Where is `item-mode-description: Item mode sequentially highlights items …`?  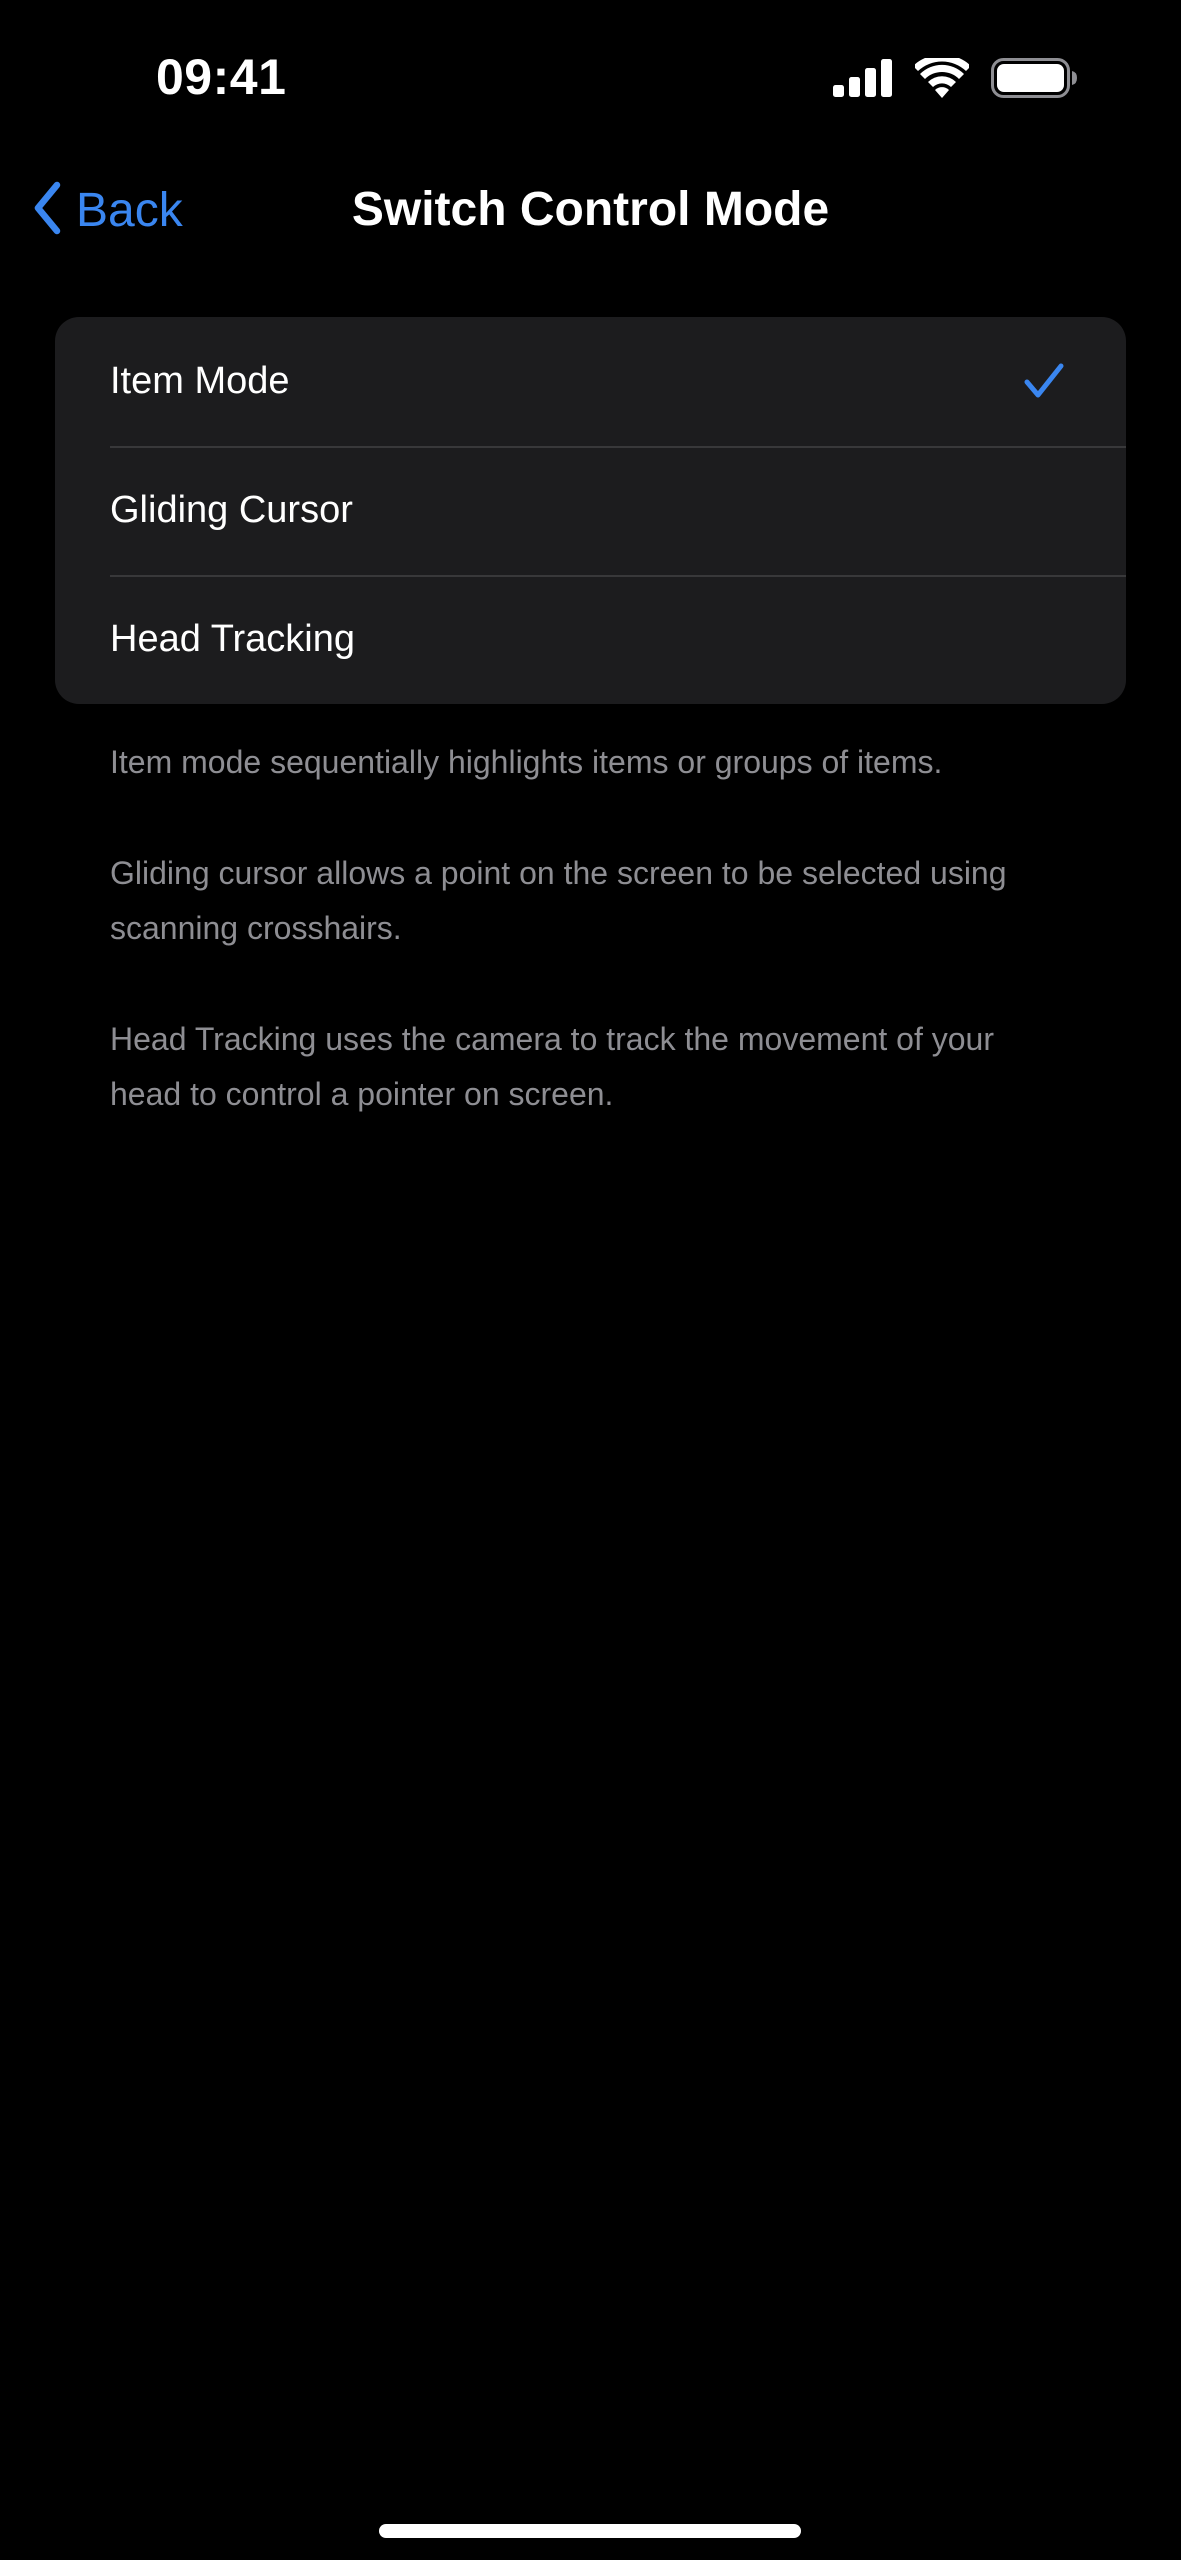 item-mode-description: Item mode sequentially highlights items … is located at coordinates (526, 762).